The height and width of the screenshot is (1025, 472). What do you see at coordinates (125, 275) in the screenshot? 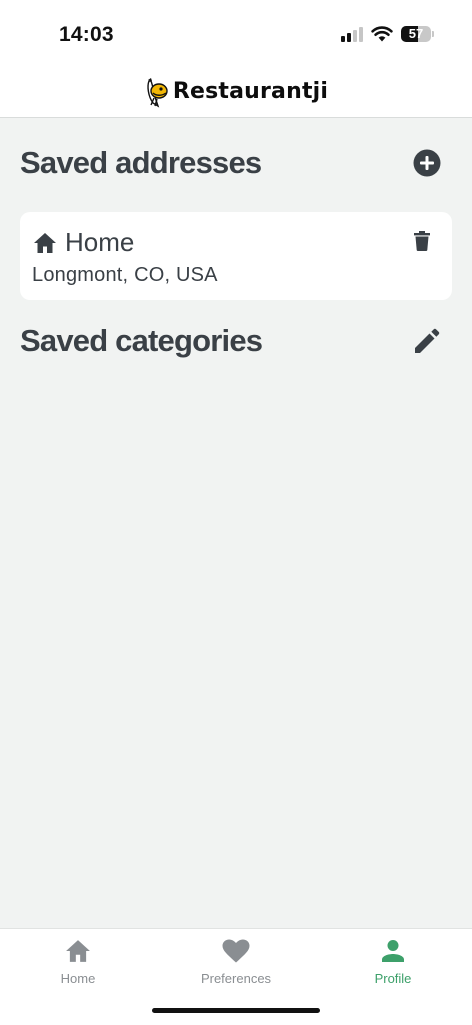
I see `address-location: Longmont, CO, USA` at bounding box center [125, 275].